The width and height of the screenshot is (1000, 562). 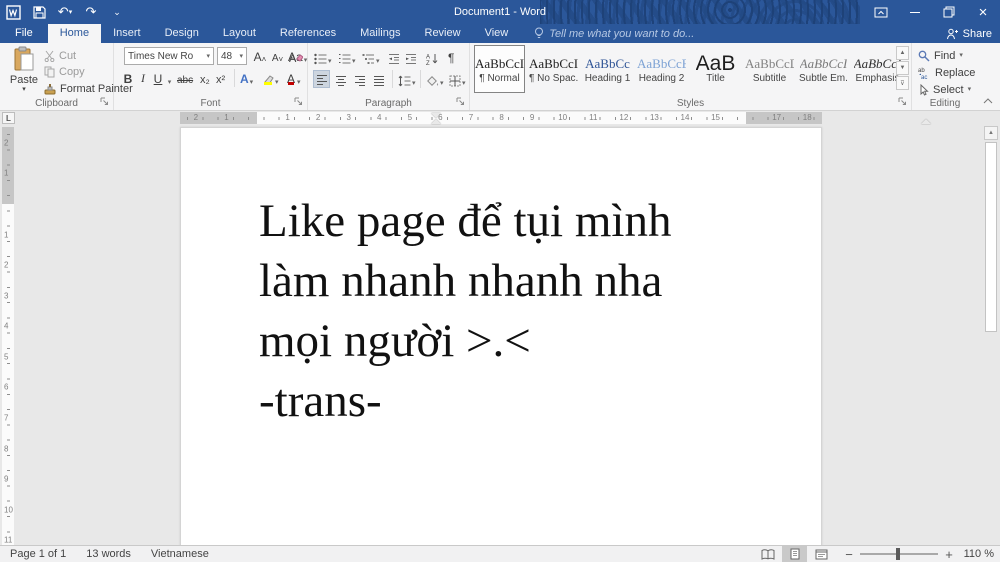 What do you see at coordinates (182, 33) in the screenshot?
I see `tab-design: Design` at bounding box center [182, 33].